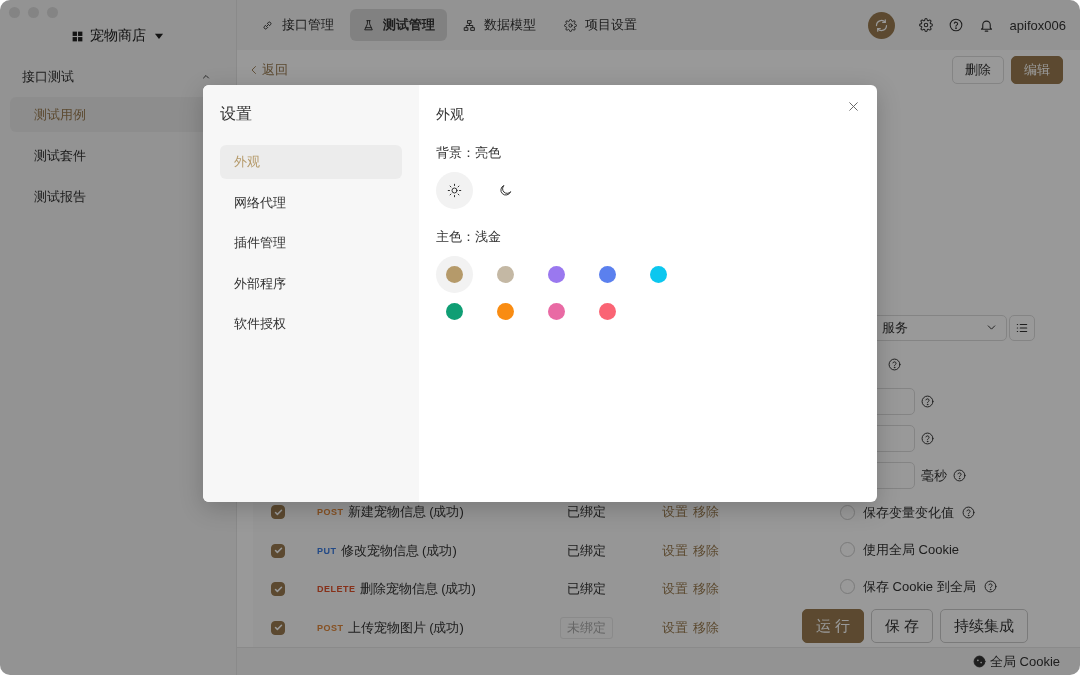  Describe the element at coordinates (934, 475) in the screenshot. I see `unit-label: 毫秒` at that location.